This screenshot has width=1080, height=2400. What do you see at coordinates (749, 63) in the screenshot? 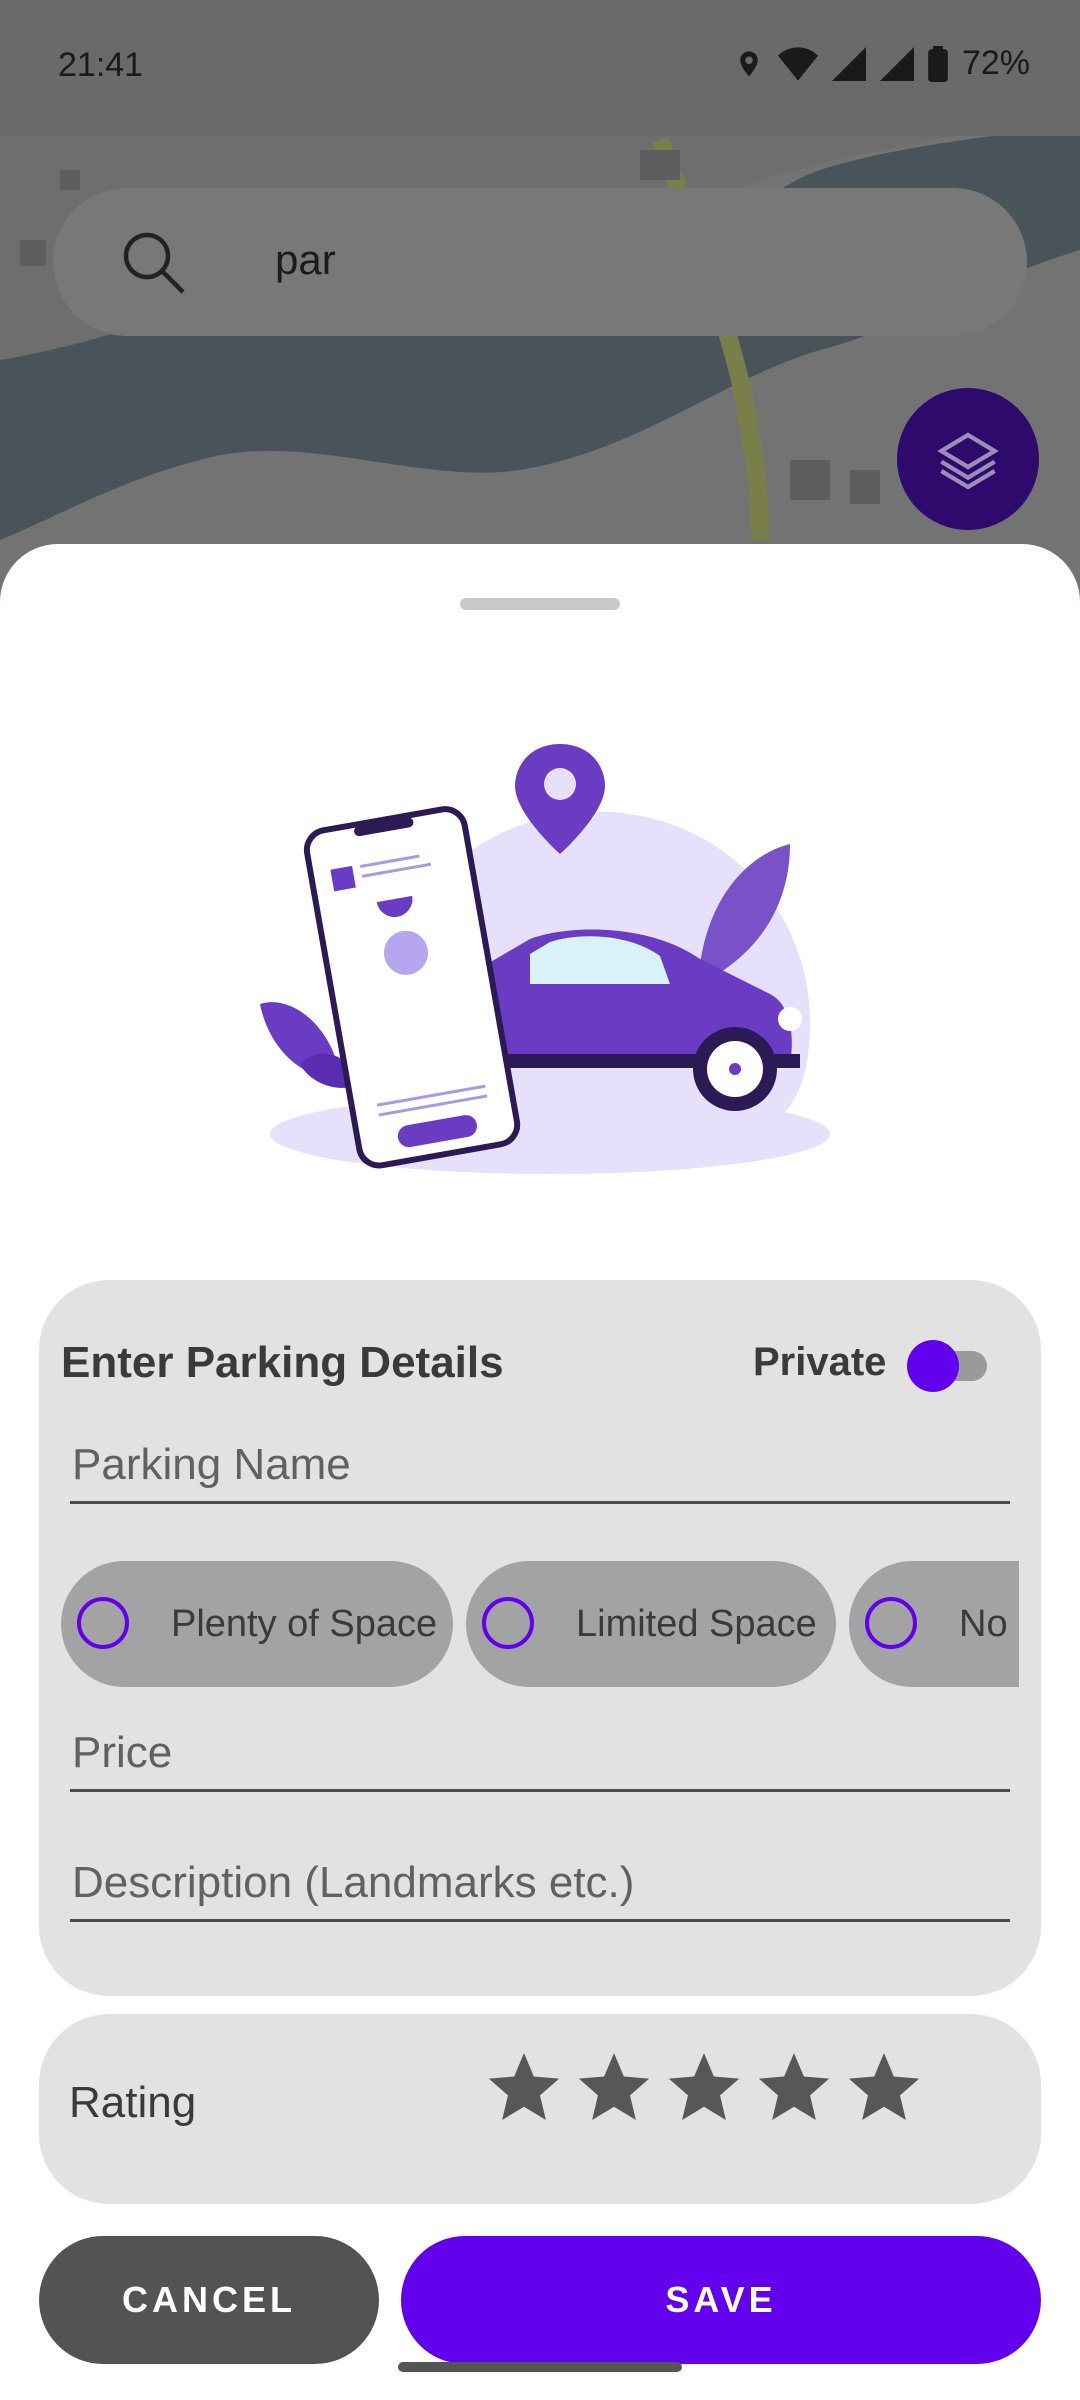
I see `location-icon` at bounding box center [749, 63].